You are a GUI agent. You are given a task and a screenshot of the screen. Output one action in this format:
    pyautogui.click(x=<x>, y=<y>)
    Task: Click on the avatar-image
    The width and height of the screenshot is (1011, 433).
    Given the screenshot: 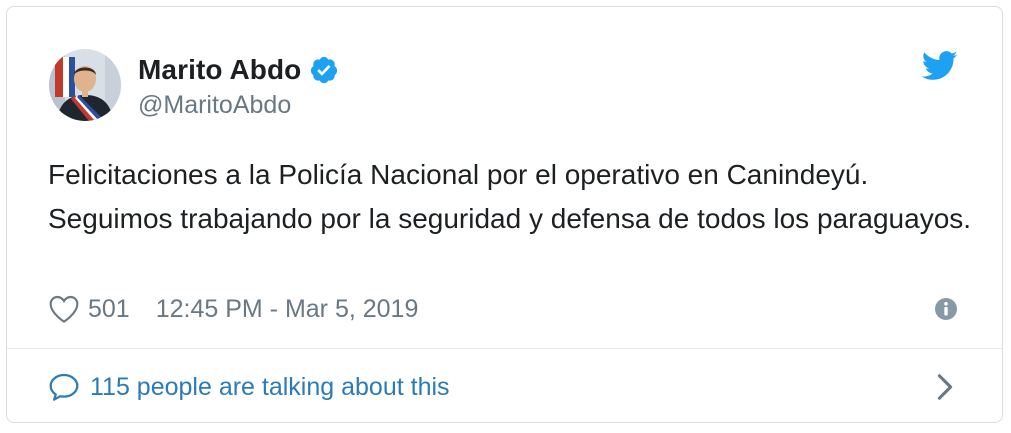 What is the action you would take?
    pyautogui.click(x=85, y=85)
    